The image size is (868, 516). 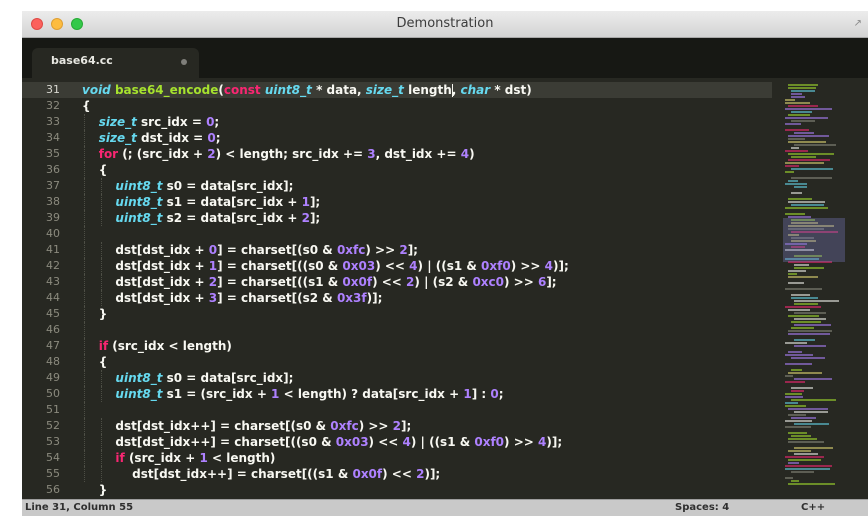 What do you see at coordinates (823, 288) in the screenshot?
I see `minimap` at bounding box center [823, 288].